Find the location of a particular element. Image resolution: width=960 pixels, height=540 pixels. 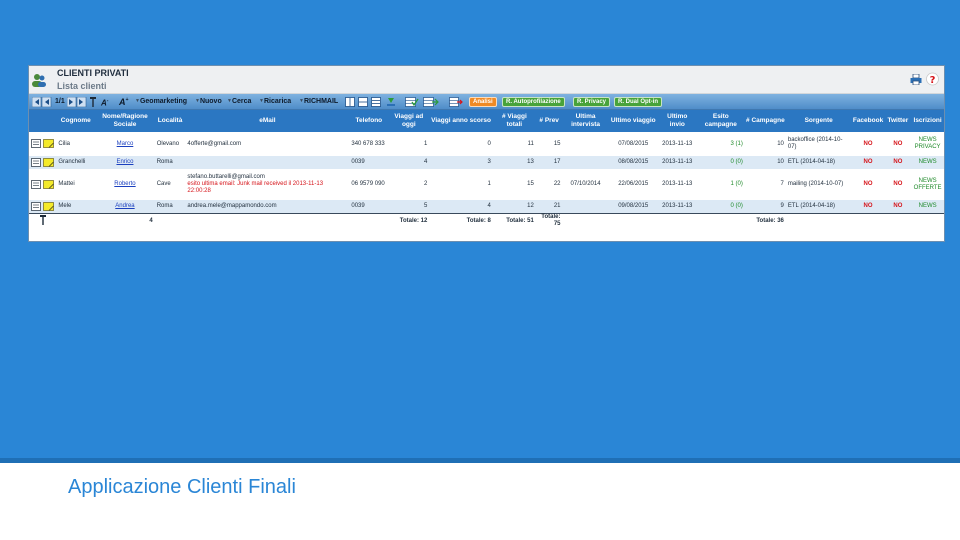

cell-esito-campagne: 3 (1) is located at coordinates (721, 144).